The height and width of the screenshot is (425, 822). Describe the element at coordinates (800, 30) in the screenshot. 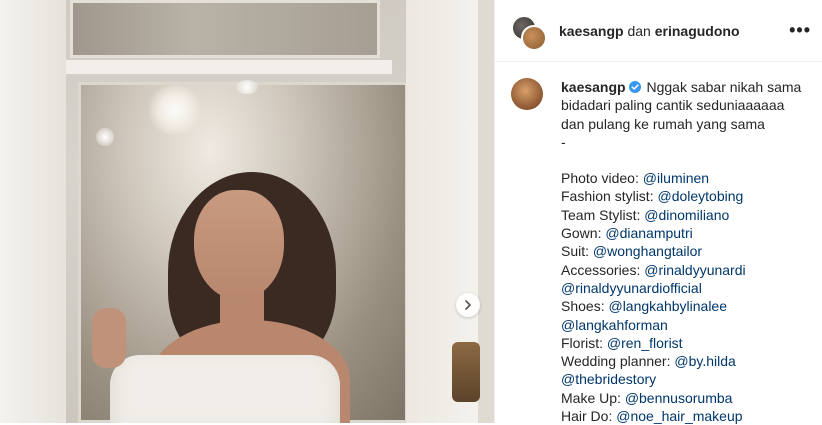

I see `more-options-icon: •••` at that location.